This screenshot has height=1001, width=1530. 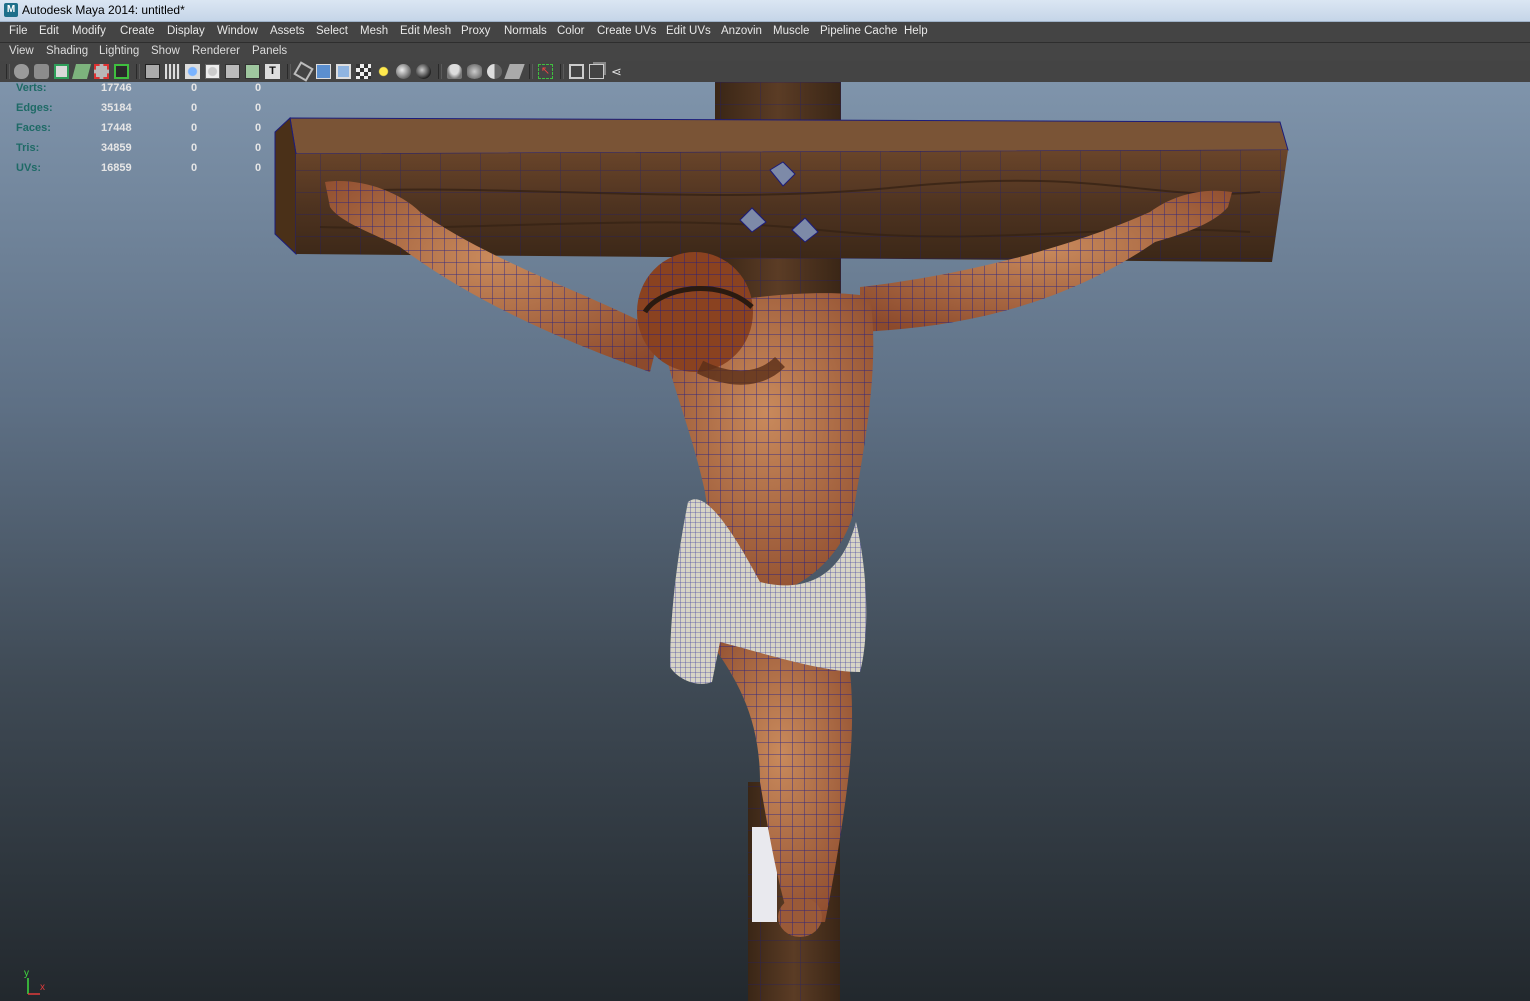 I want to click on menu-window: Window, so click(x=237, y=31).